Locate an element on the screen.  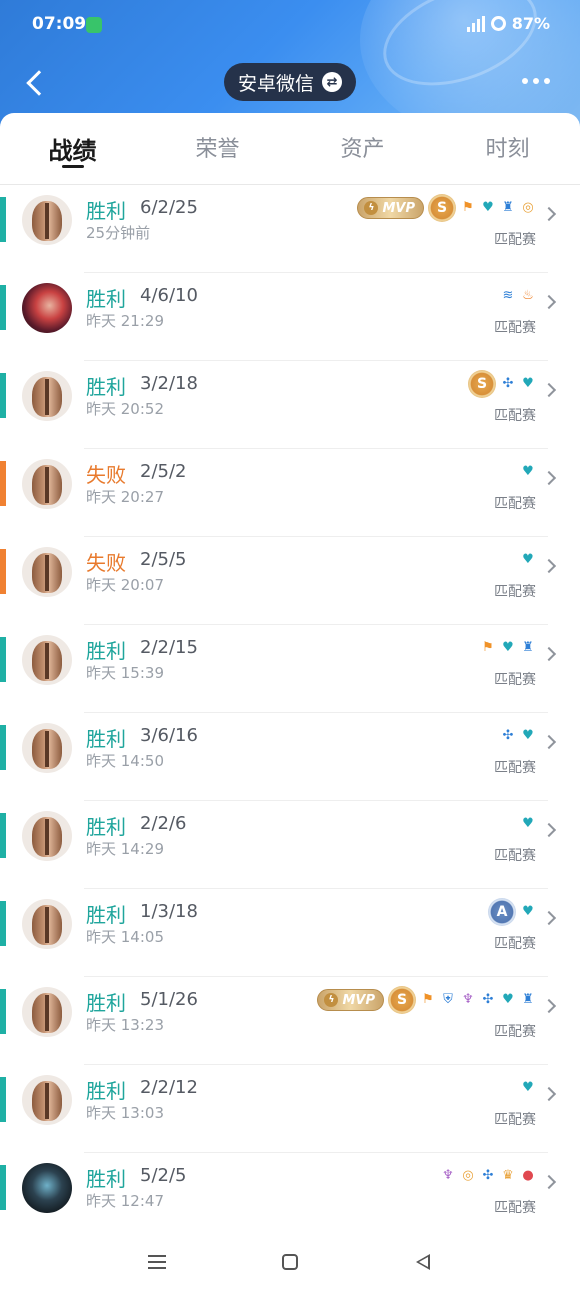
mvp-bolt-icon: ϟ is located at coordinates (371, 208).